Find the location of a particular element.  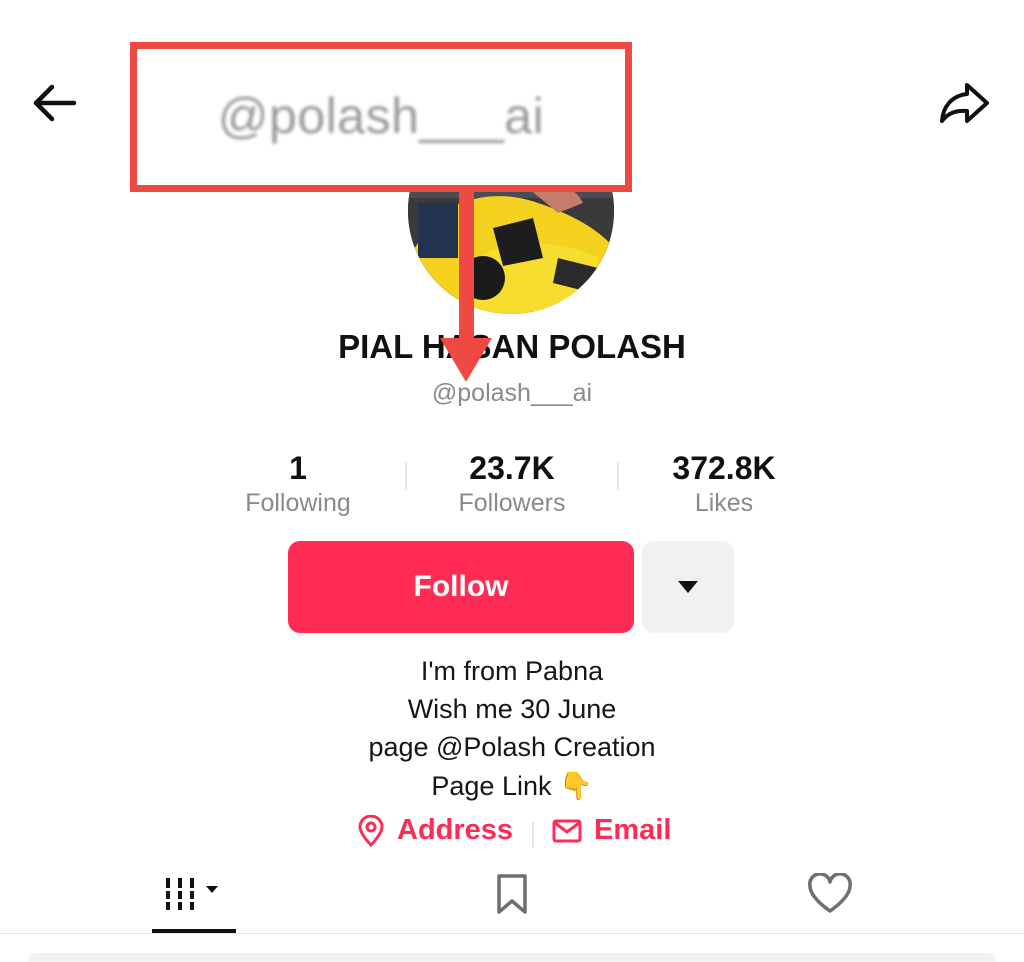

stat-likes: 372.8K Likes is located at coordinates (724, 484).